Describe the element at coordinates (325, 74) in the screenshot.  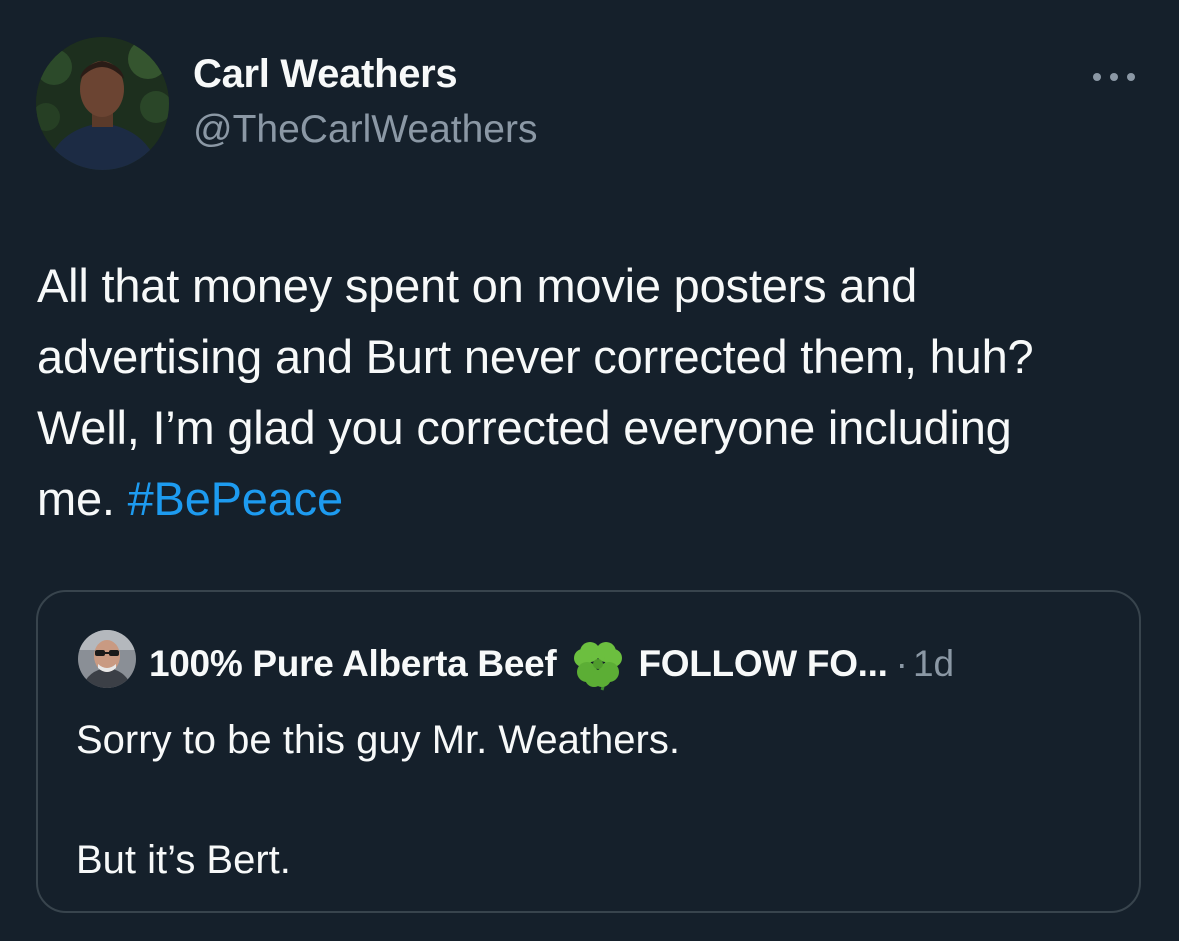
I see `author-name: Carl Weathers` at that location.